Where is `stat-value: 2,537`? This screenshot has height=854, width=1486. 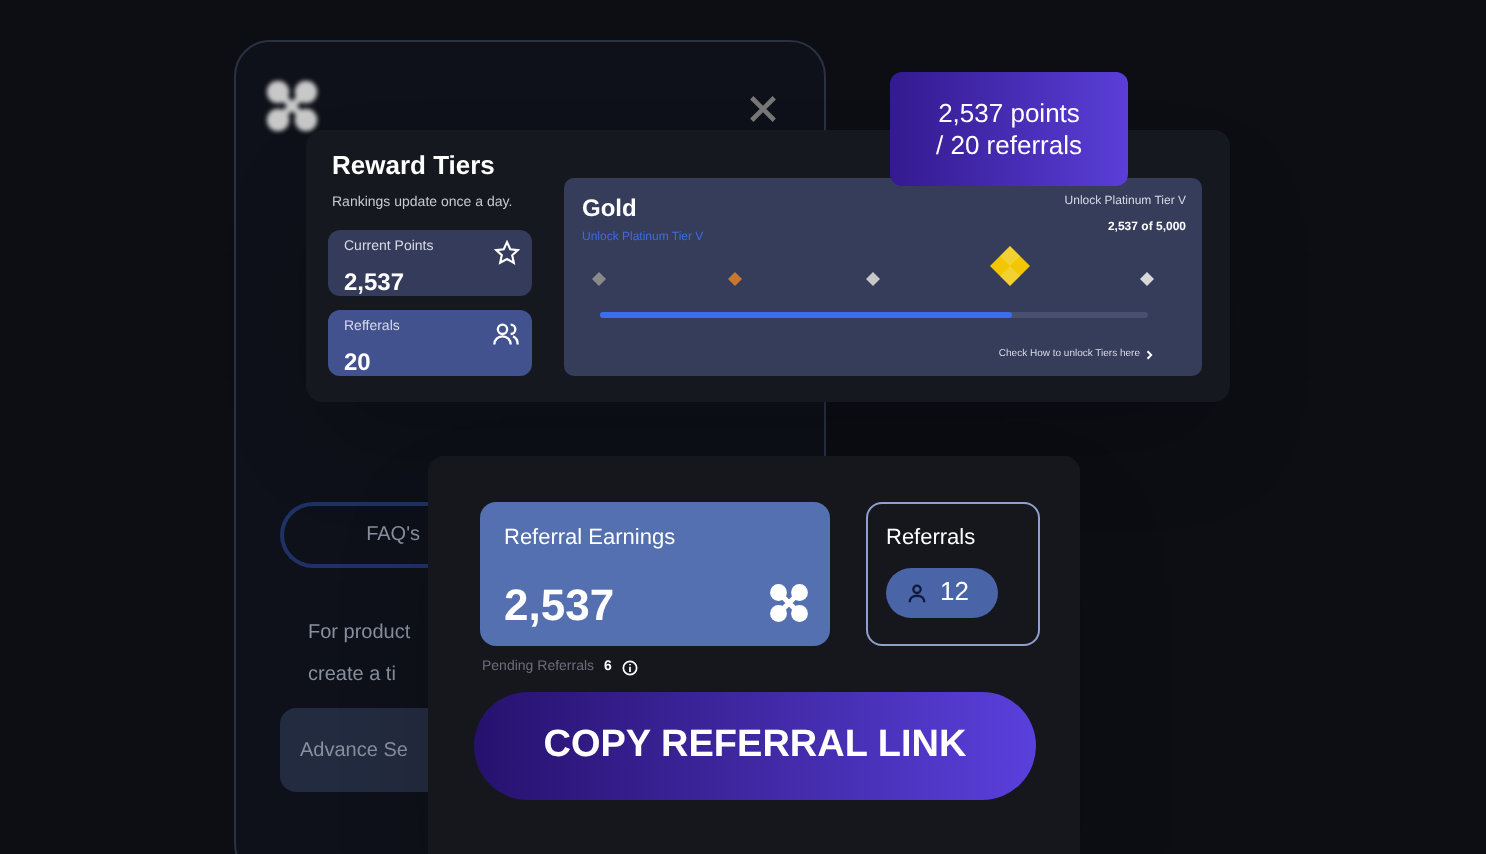
stat-value: 2,537 is located at coordinates (374, 282).